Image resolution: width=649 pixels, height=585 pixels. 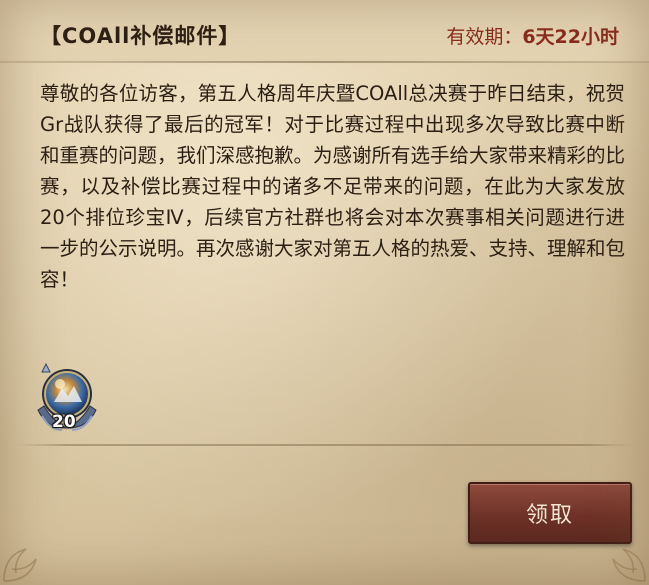 I want to click on expiry-label: 有效期：, so click(x=484, y=37).